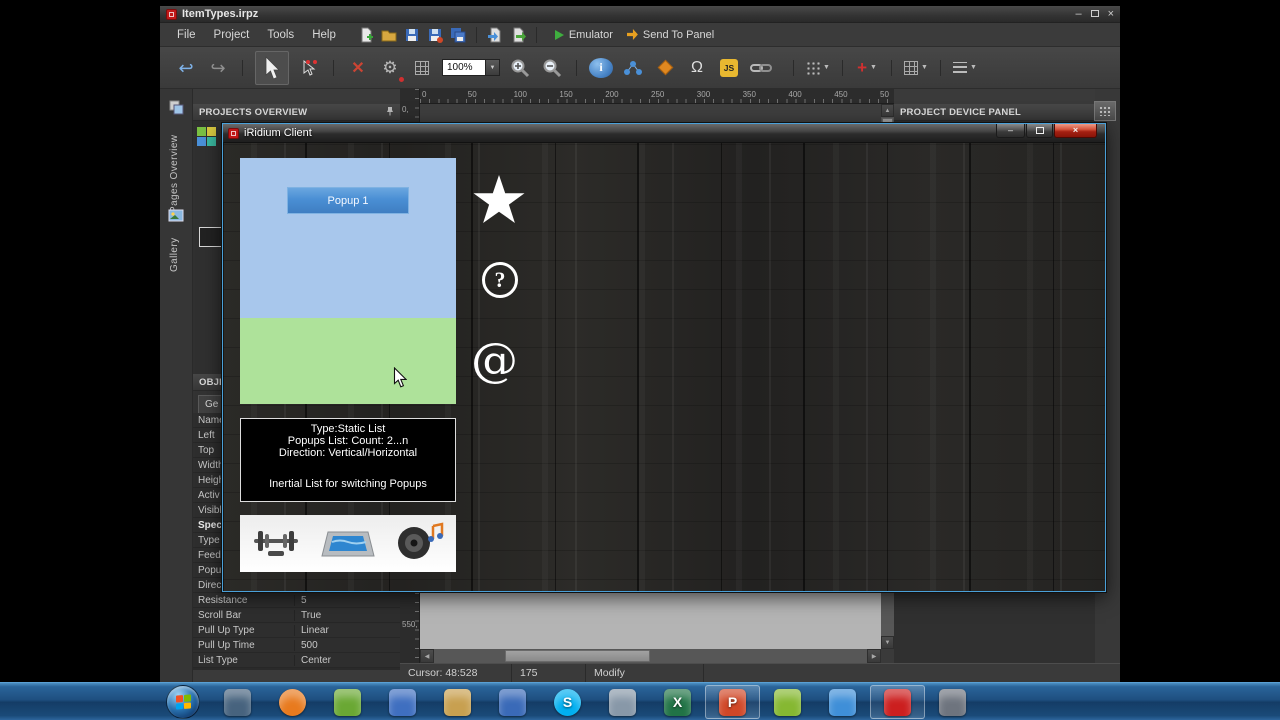  Describe the element at coordinates (1094, 14) in the screenshot. I see `maximize-button` at that location.